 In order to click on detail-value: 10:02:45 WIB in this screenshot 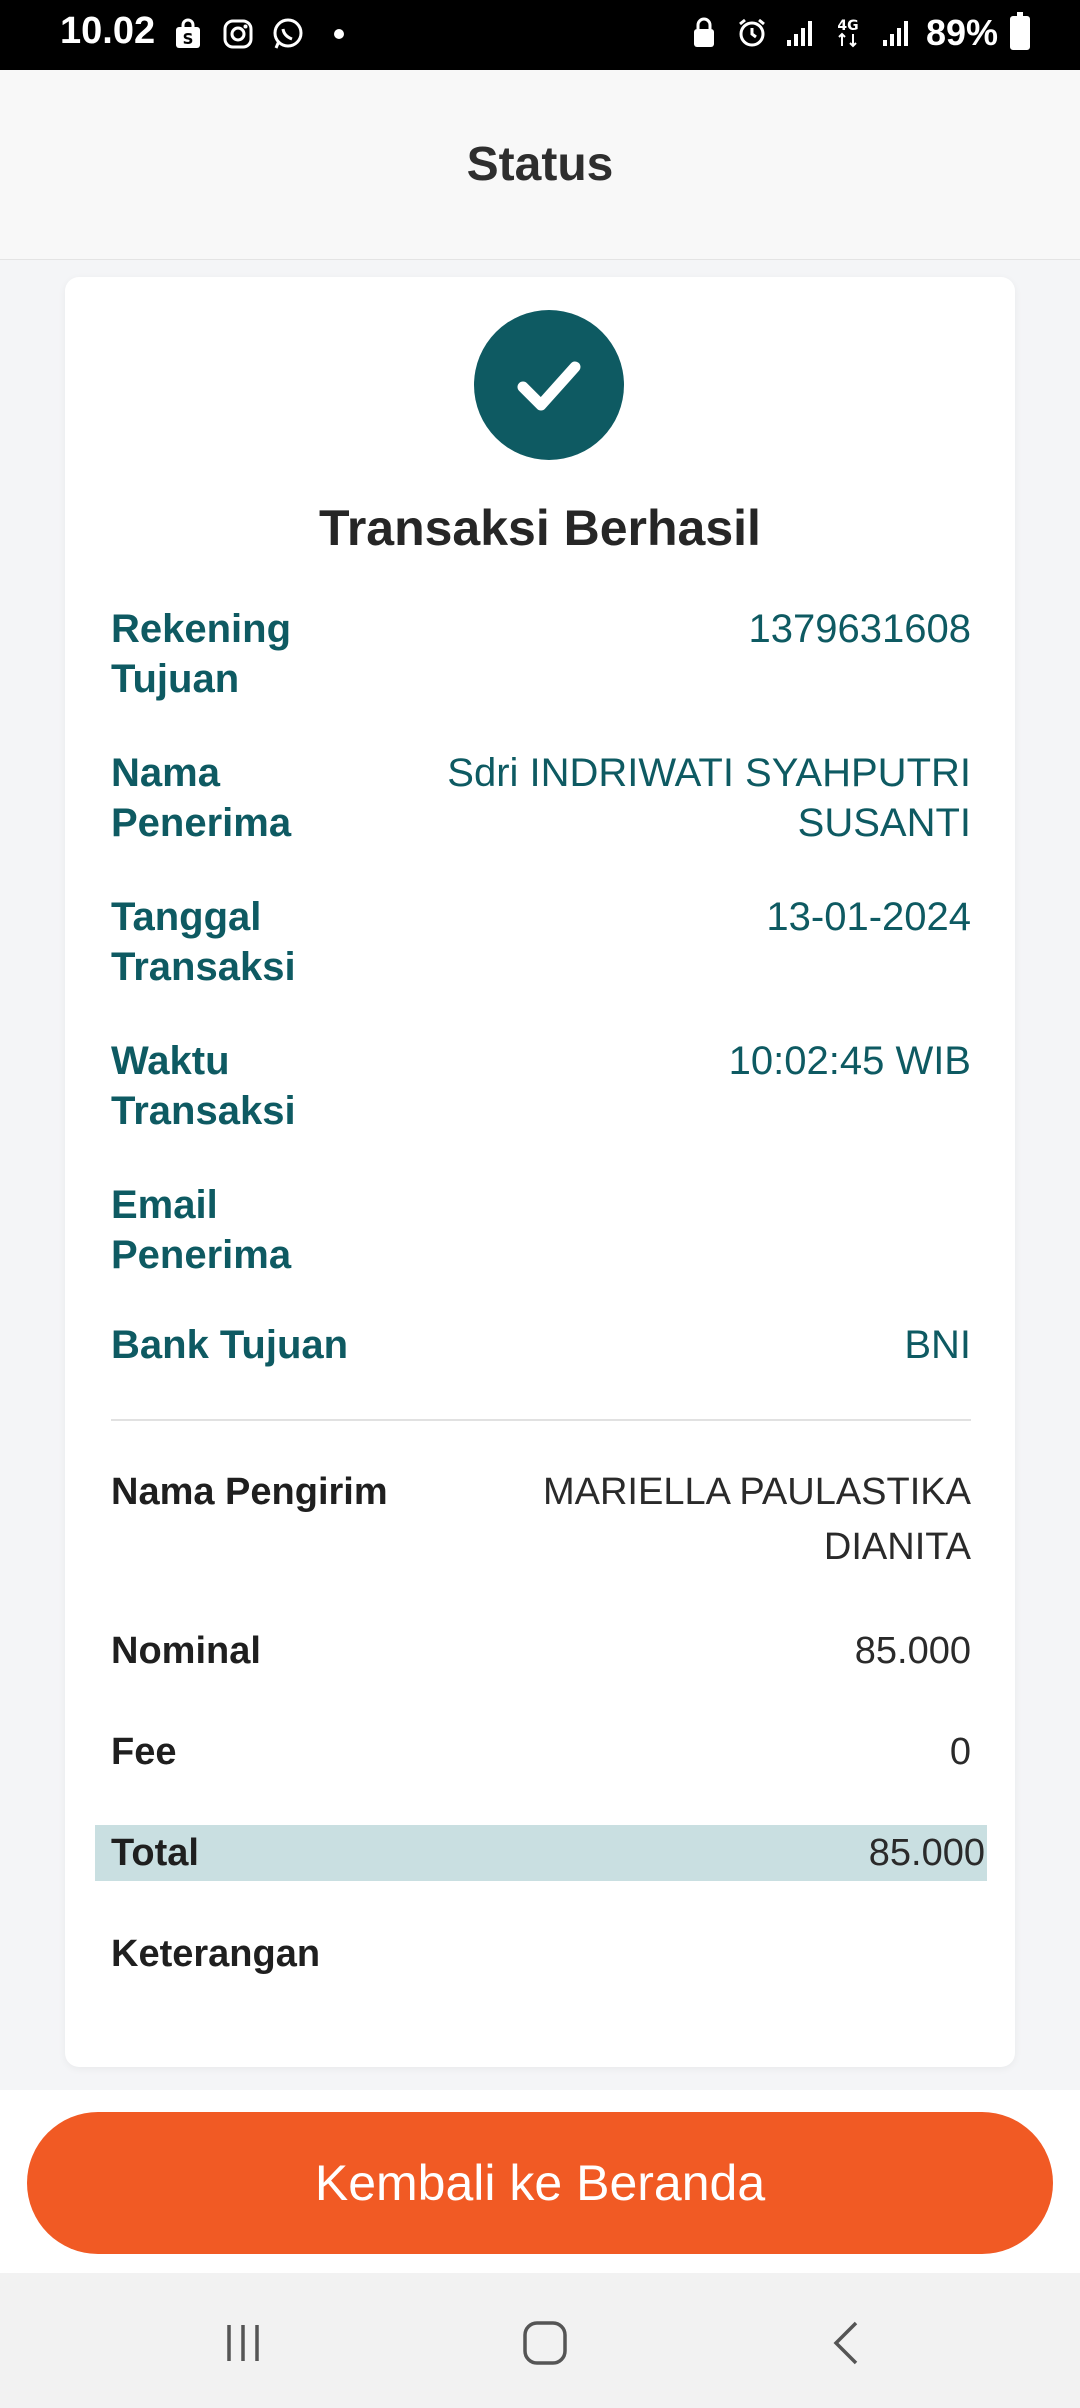, I will do `click(849, 1061)`.